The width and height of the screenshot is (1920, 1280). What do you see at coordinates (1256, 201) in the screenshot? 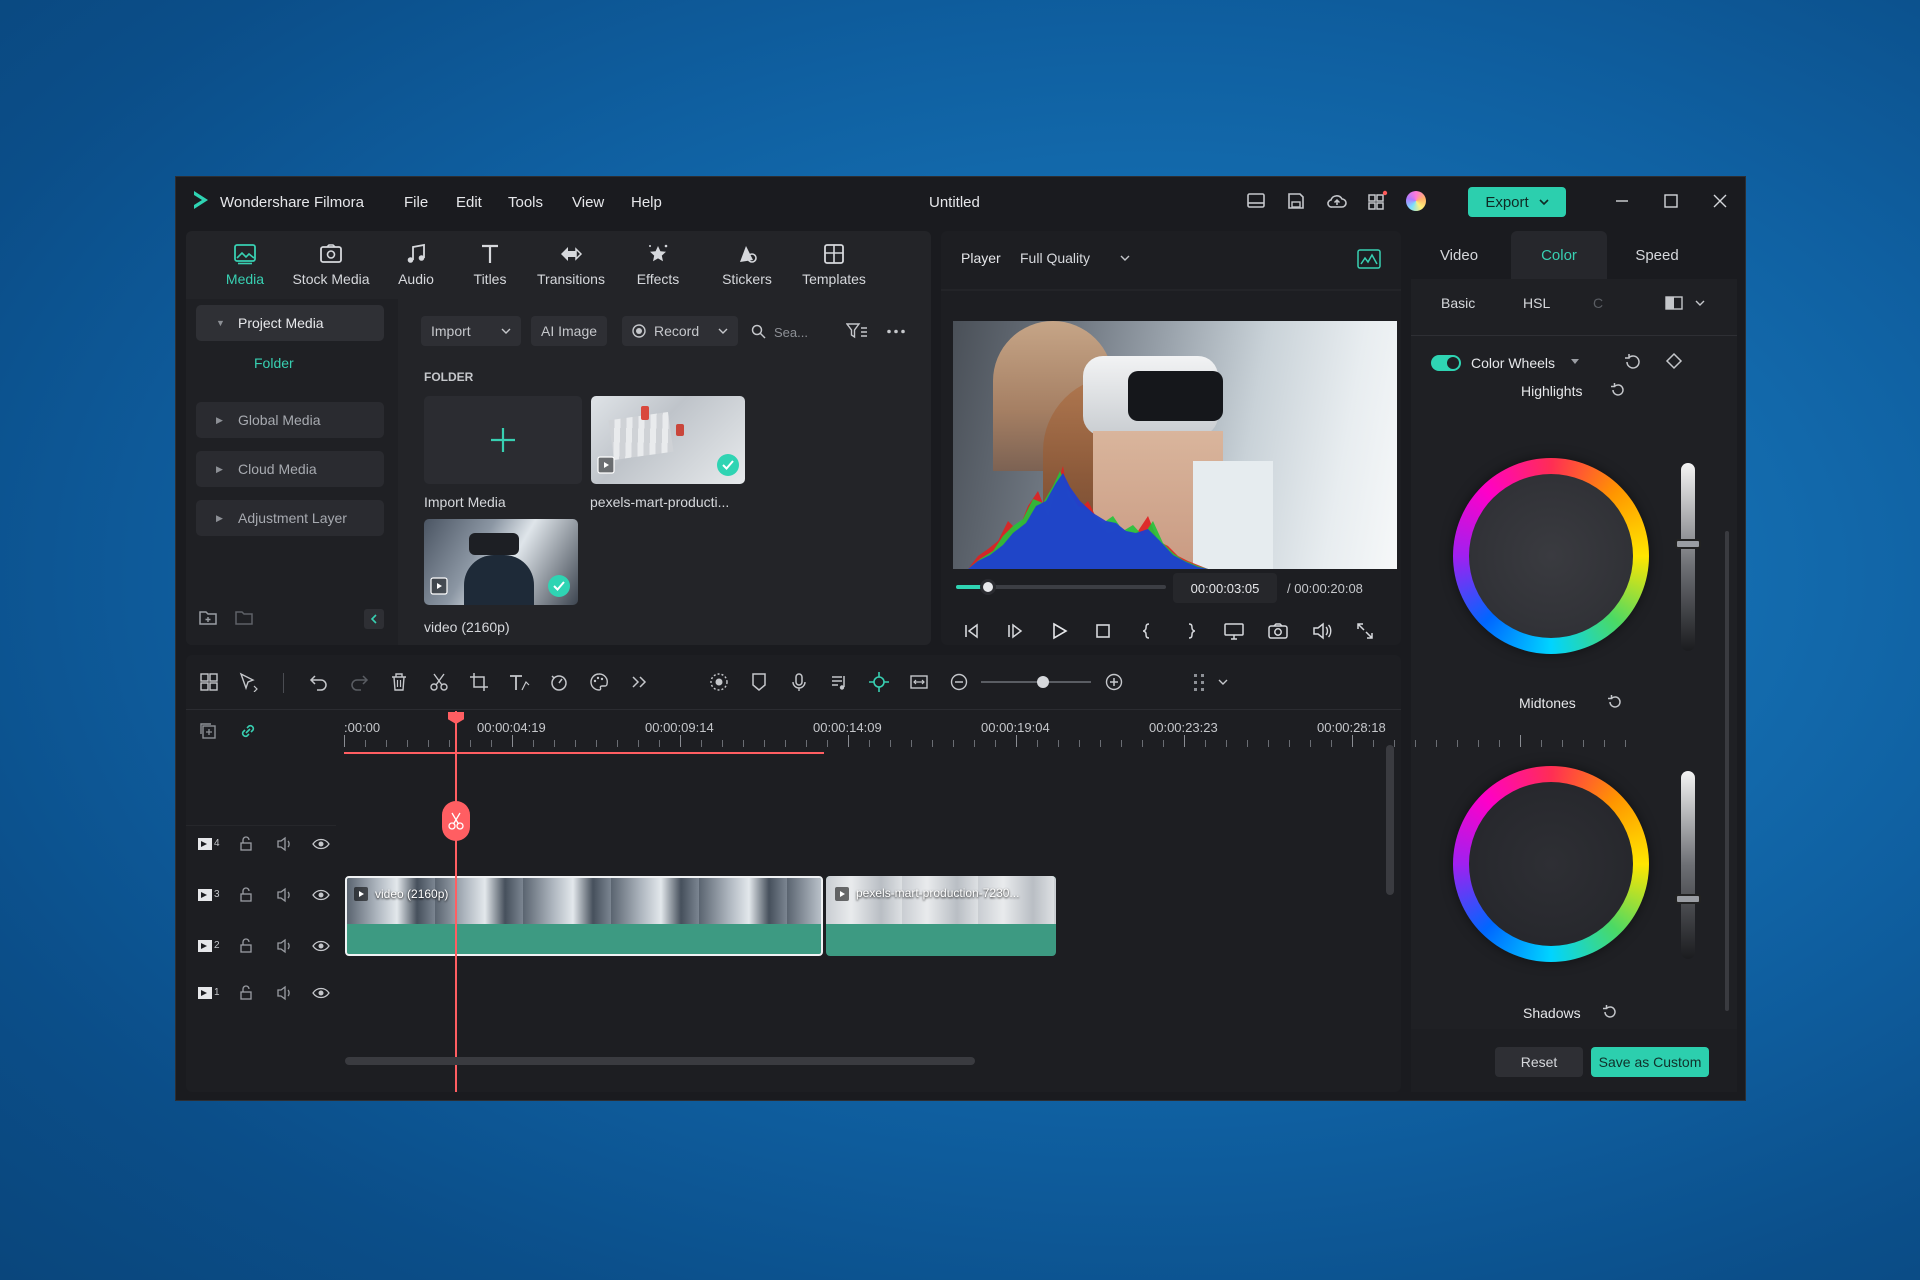
I see `layout-icon` at bounding box center [1256, 201].